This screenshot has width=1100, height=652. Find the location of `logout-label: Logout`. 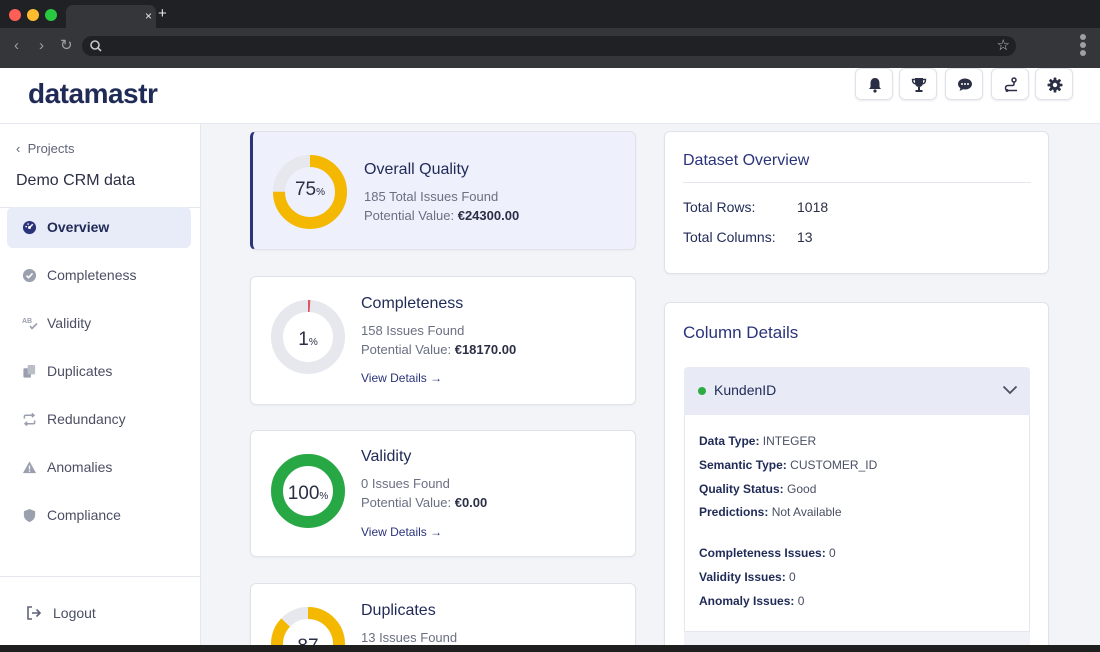

logout-label: Logout is located at coordinates (74, 613).